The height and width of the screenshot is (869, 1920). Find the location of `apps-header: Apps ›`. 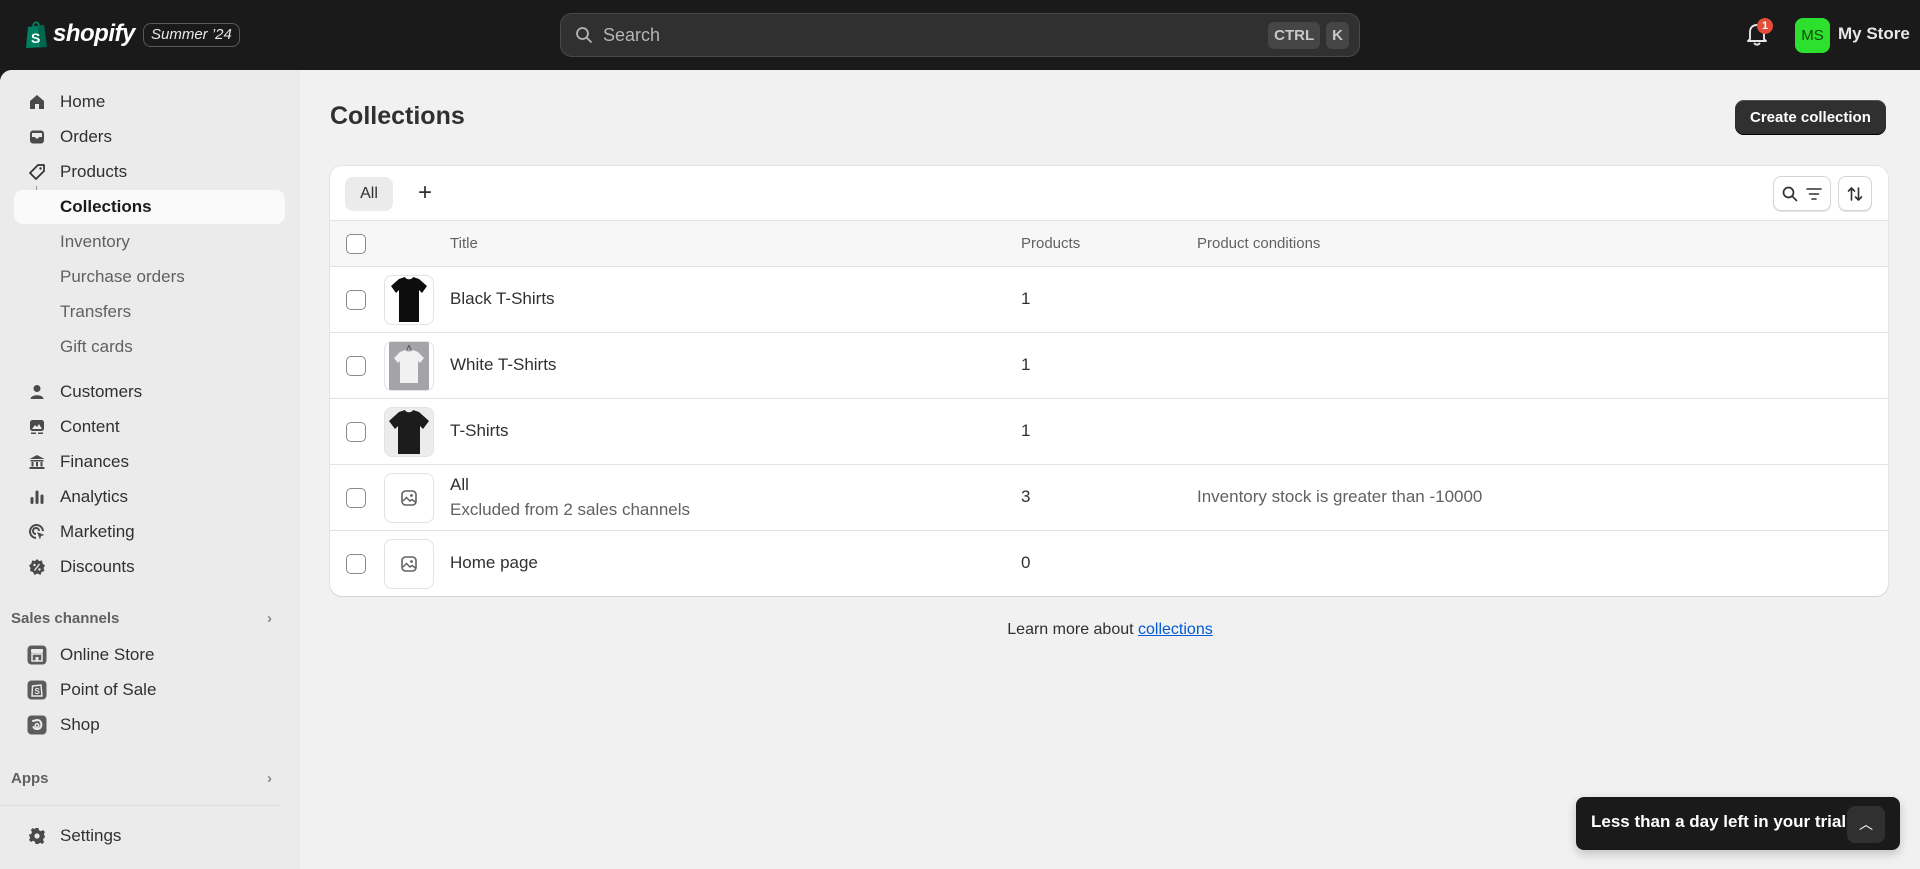

apps-header: Apps › is located at coordinates (146, 778).